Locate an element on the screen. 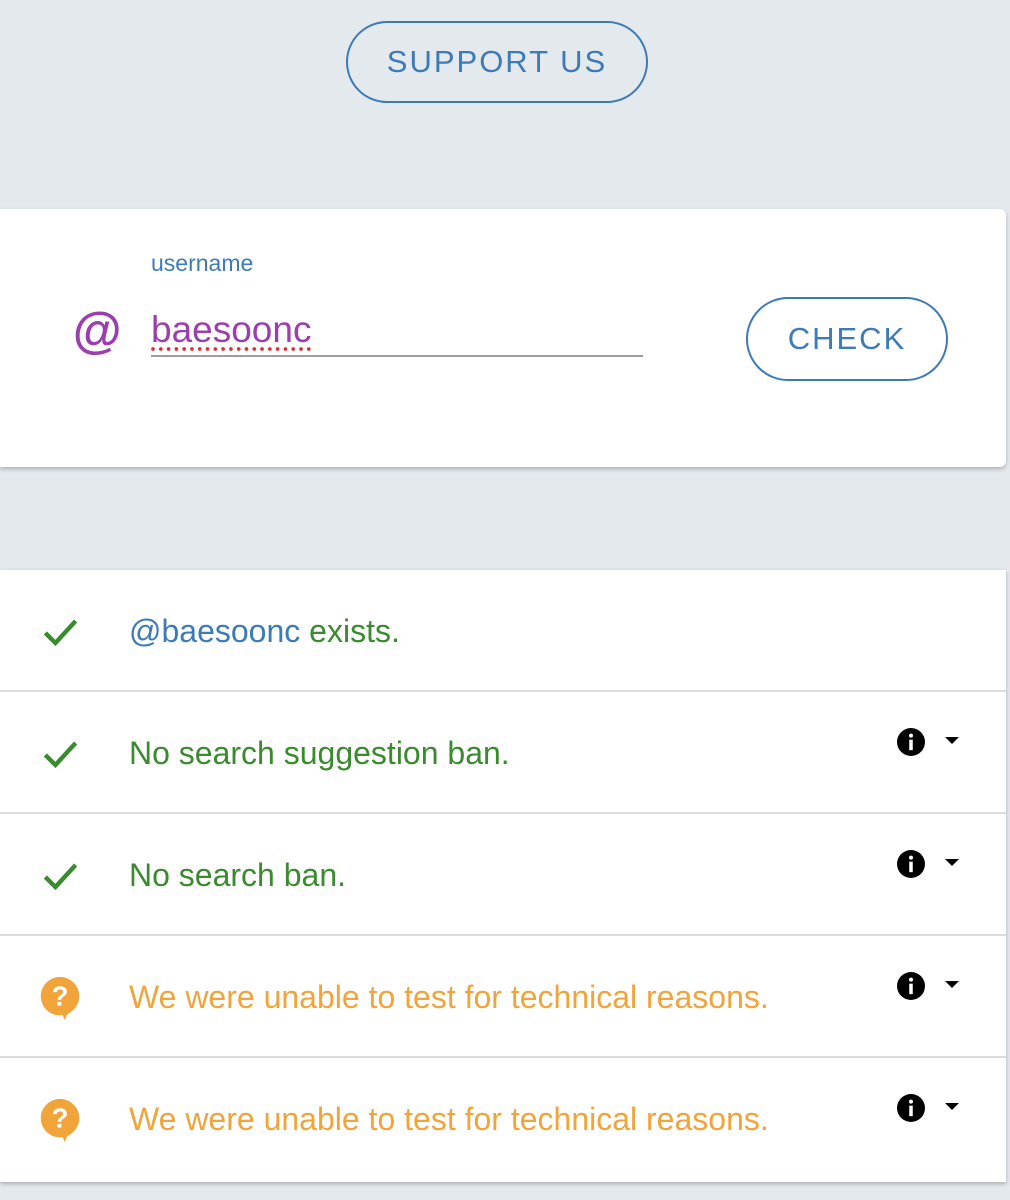 The height and width of the screenshot is (1200, 1010). result-message: No search suggestion ban. is located at coordinates (319, 752).